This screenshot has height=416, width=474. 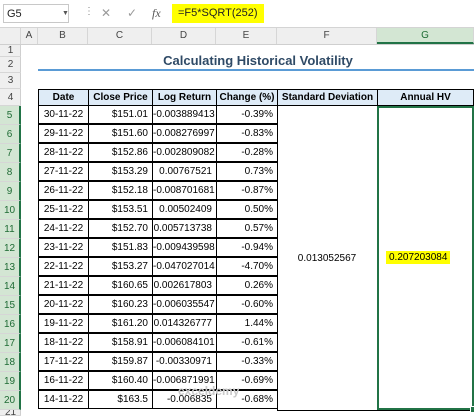 I want to click on date-cell: 24-11-22, so click(x=63, y=228).